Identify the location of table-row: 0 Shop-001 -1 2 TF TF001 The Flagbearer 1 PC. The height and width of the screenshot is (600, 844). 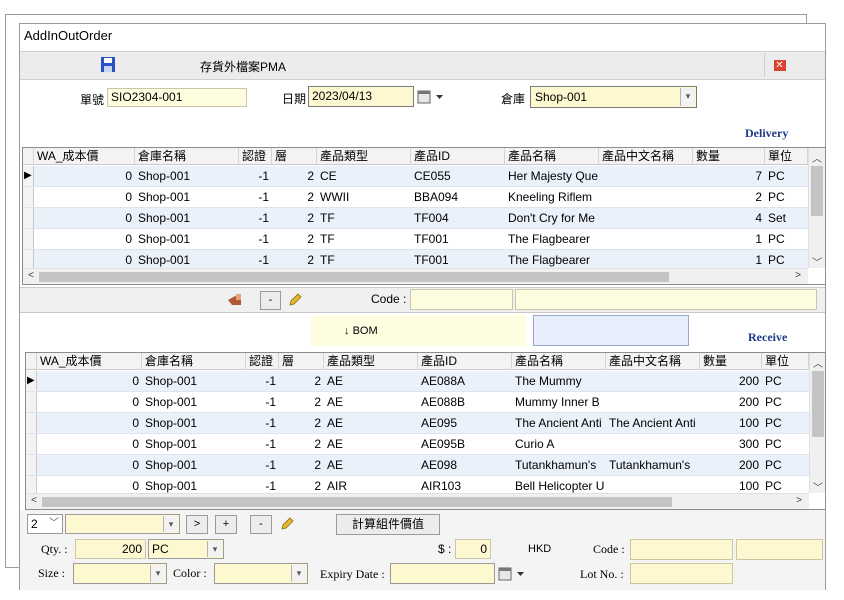
(415, 239).